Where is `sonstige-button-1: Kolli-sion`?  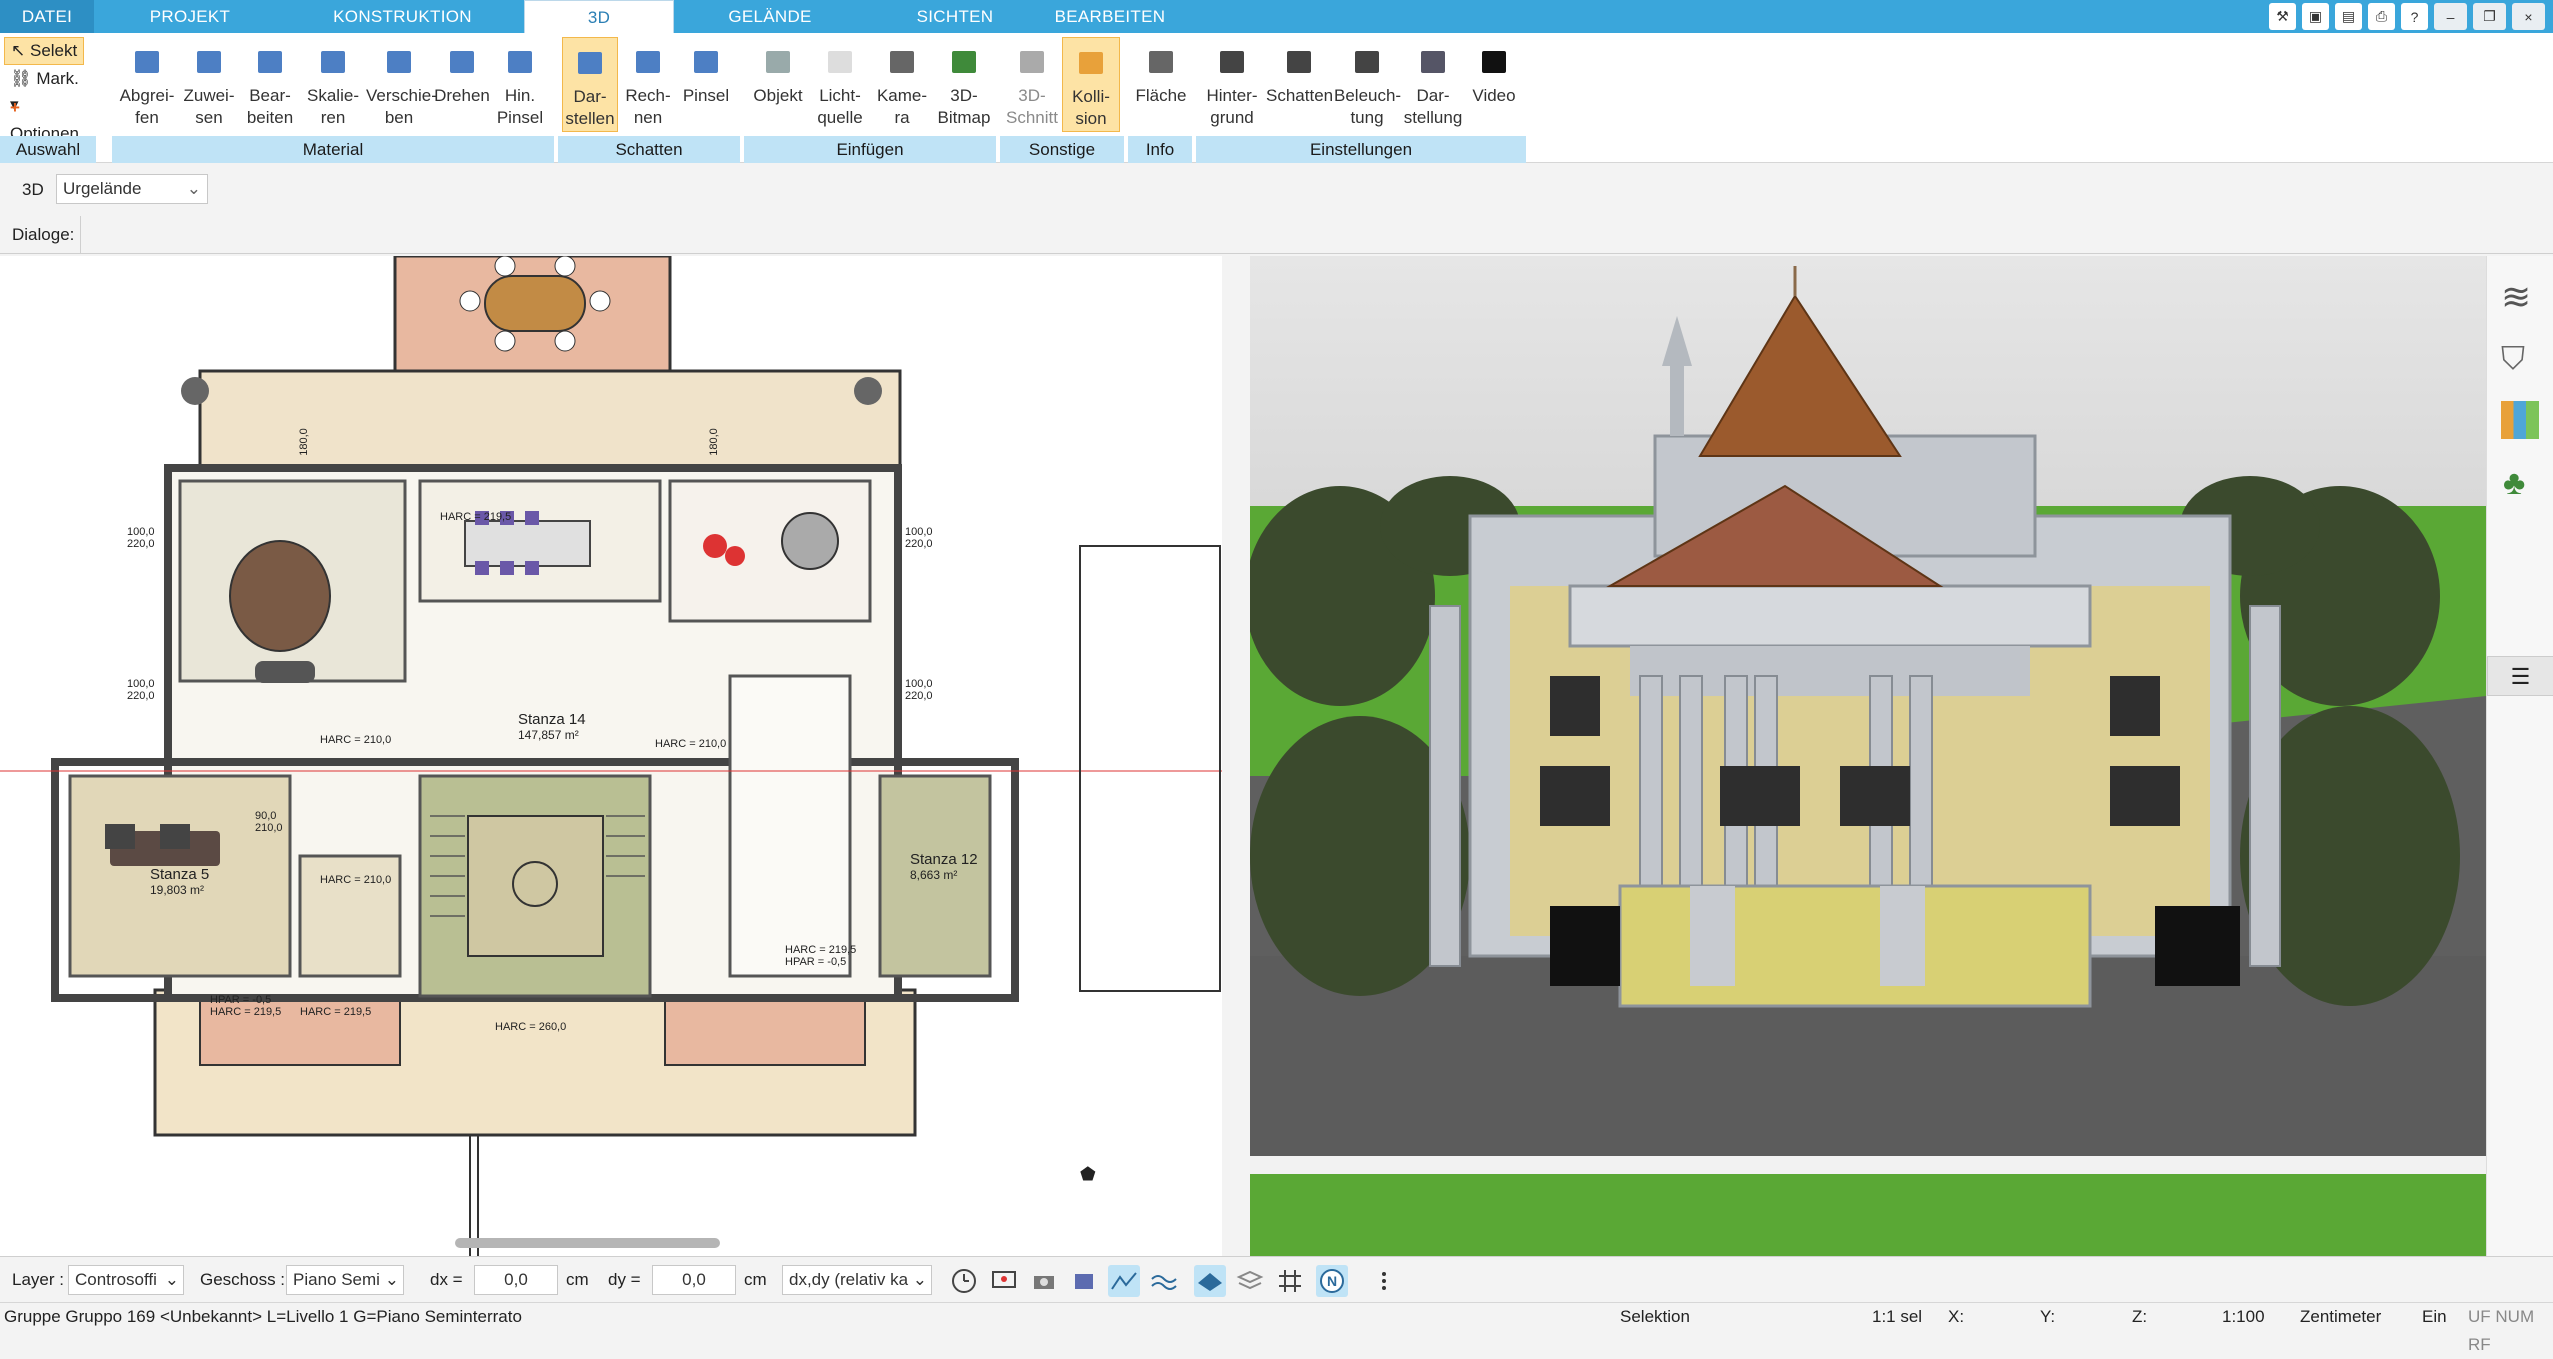
sonstige-button-1: Kolli-sion is located at coordinates (1091, 84).